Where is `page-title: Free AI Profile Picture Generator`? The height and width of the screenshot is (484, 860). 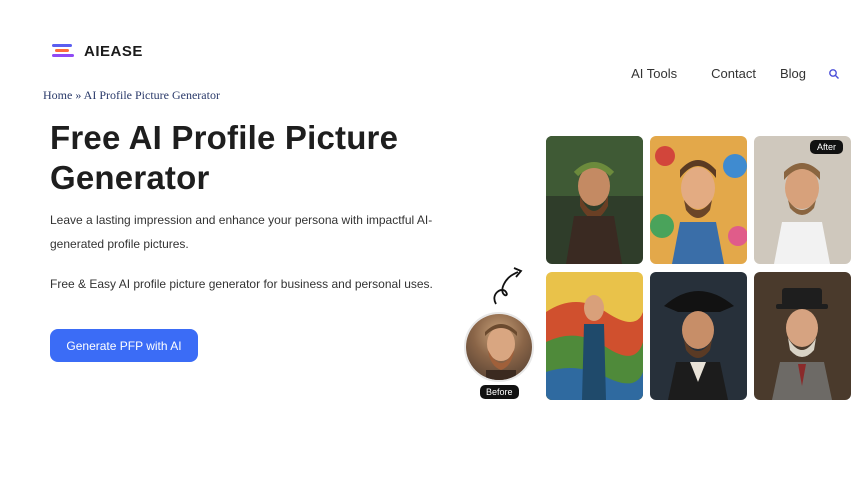
page-title: Free AI Profile Picture Generator is located at coordinates (224, 157).